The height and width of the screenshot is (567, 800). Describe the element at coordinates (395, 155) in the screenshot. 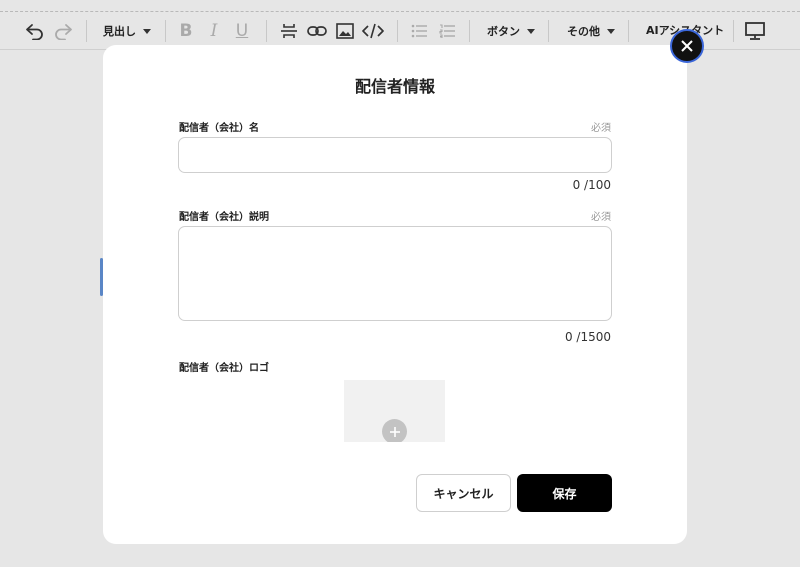

I see `publisher-name-input` at that location.